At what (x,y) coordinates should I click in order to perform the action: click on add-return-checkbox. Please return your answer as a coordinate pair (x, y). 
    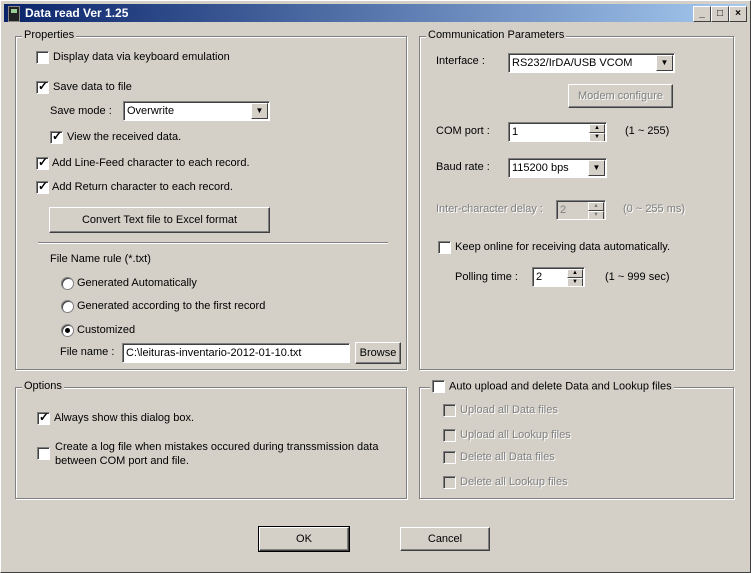
    Looking at the image, I should click on (42, 186).